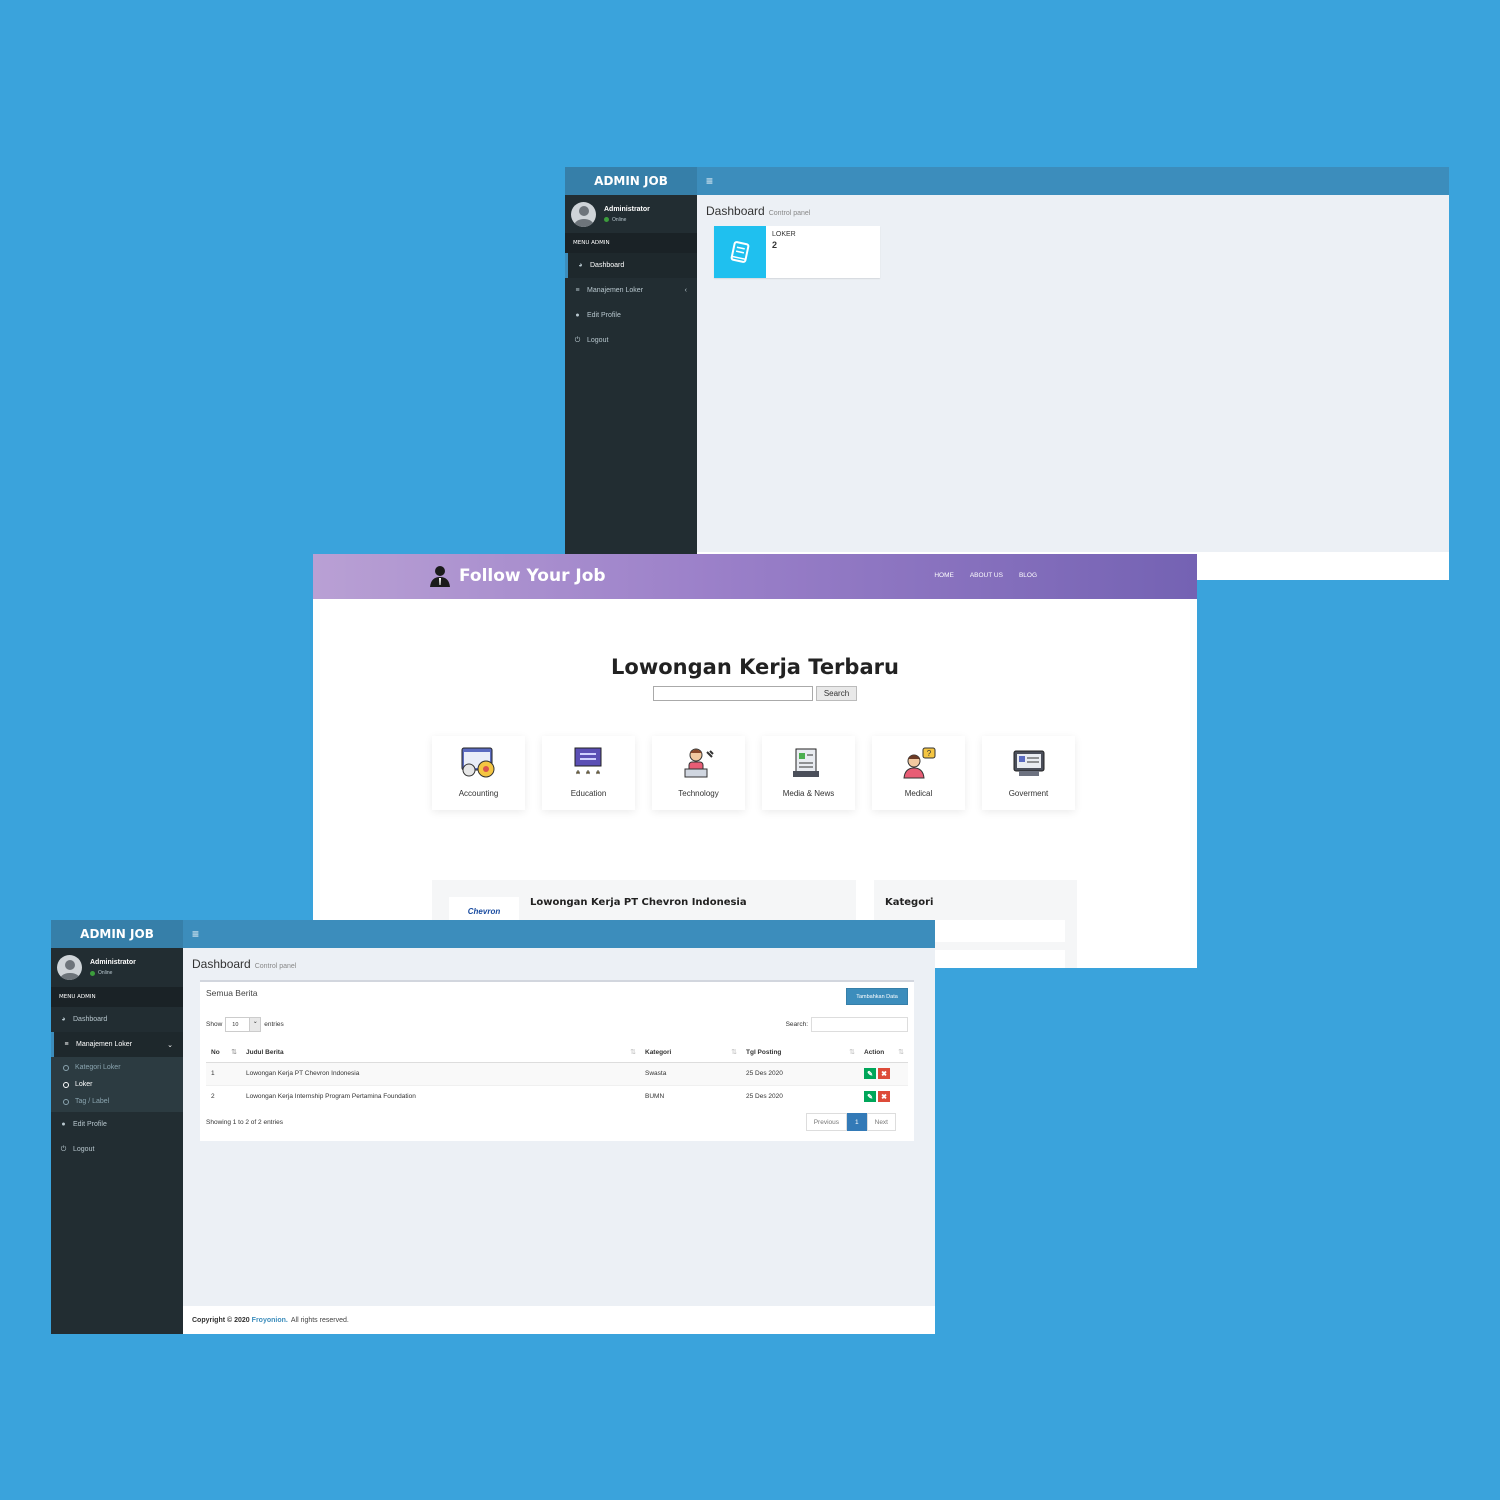  What do you see at coordinates (221, 964) in the screenshot?
I see `page-title-text: Dashboard` at bounding box center [221, 964].